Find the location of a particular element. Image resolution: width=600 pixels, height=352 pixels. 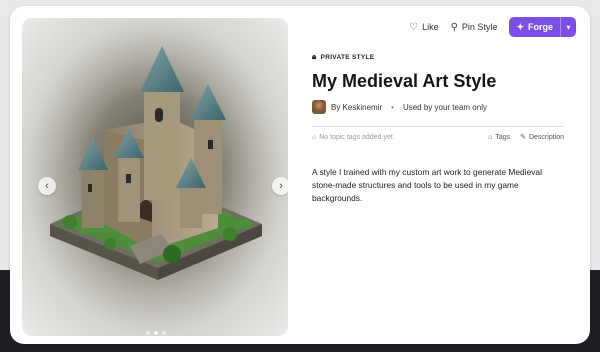

carousel-next-button: › is located at coordinates (280, 186).